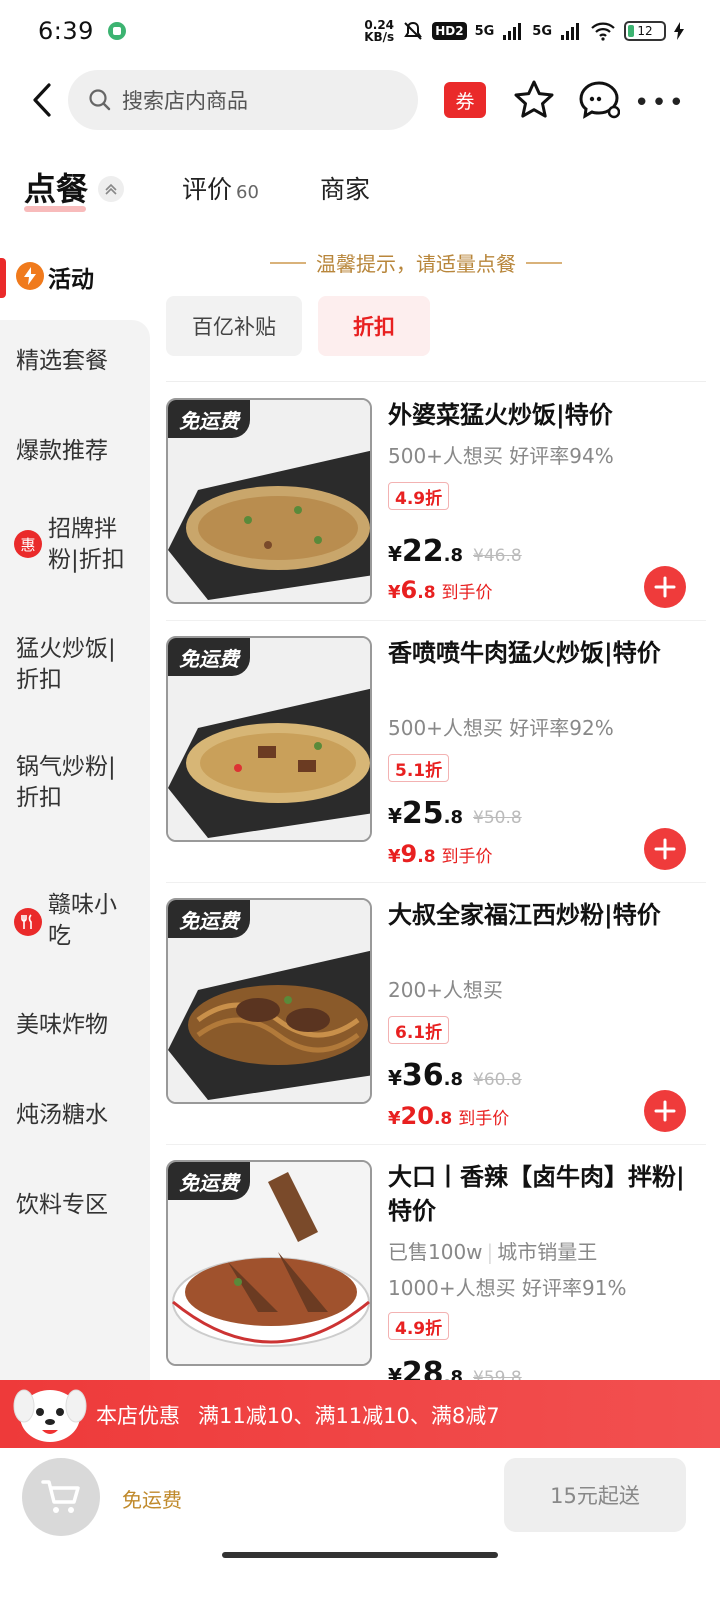 This screenshot has width=720, height=1600. Describe the element at coordinates (3, 278) in the screenshot. I see `active-indicator` at that location.